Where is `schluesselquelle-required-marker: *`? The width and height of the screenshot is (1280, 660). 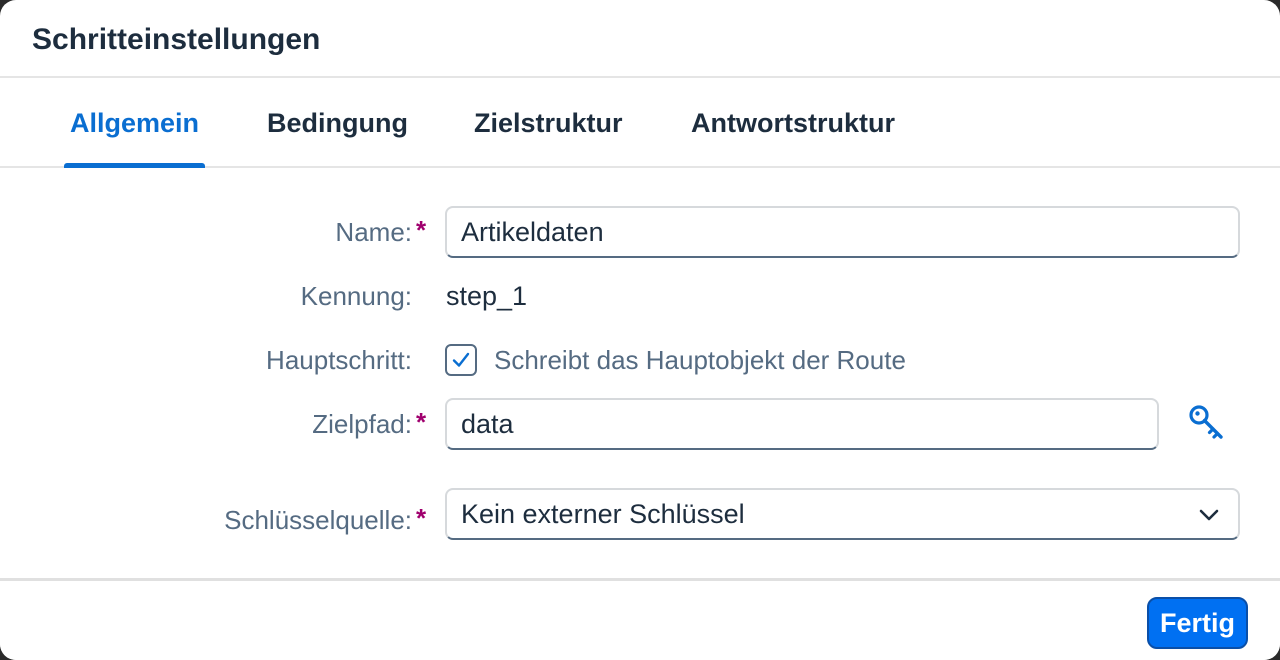
schluesselquelle-required-marker: * is located at coordinates (421, 518).